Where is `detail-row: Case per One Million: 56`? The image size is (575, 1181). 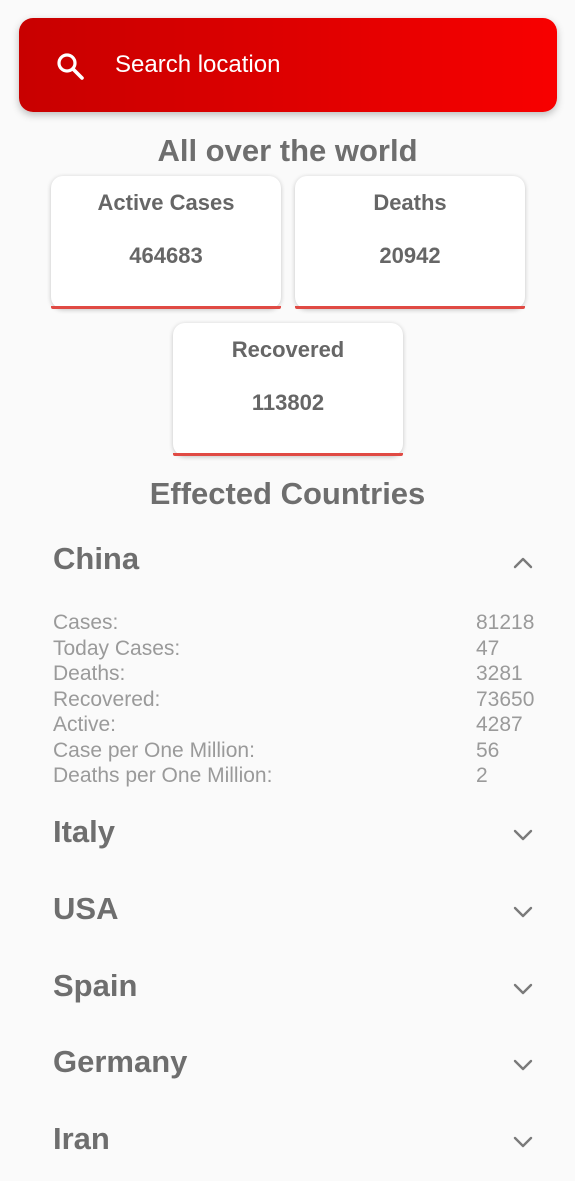 detail-row: Case per One Million: 56 is located at coordinates (298, 751).